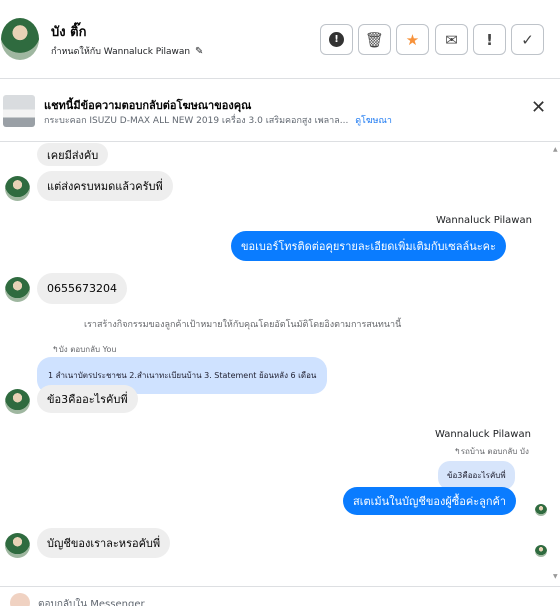 This screenshot has width=560, height=606. What do you see at coordinates (68, 31) in the screenshot?
I see `contact-name: บัง ติ๊ก` at bounding box center [68, 31].